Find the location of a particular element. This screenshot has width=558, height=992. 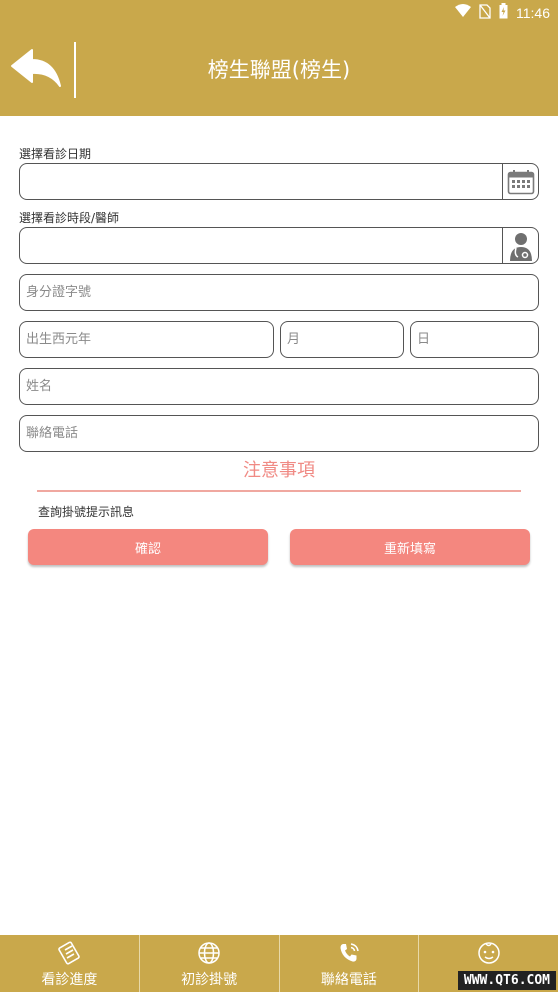

phone-field is located at coordinates (279, 433).